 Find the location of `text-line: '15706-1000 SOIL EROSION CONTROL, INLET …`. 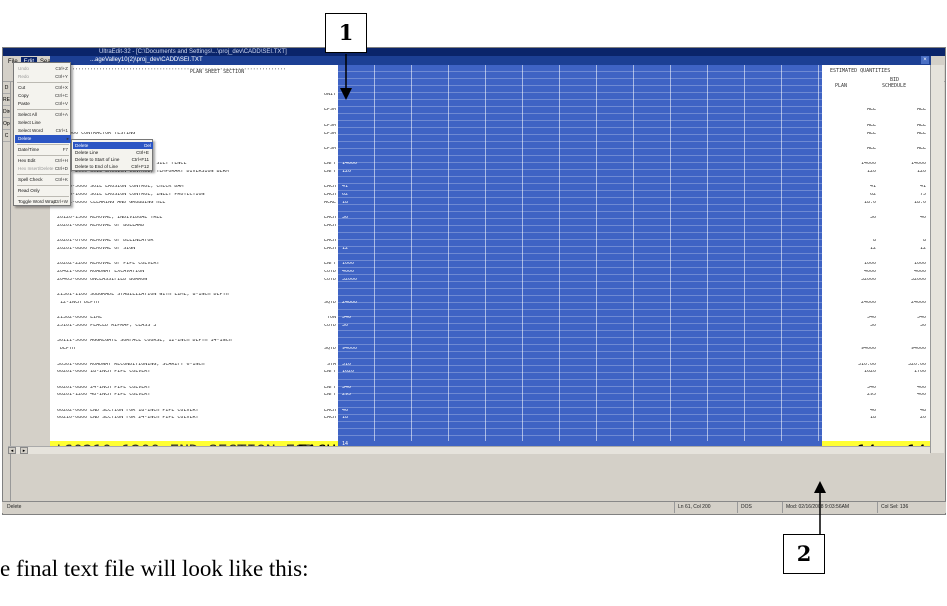

text-line: '15706-1000 SOIL EROSION CONTROL, INLET … is located at coordinates (497, 194).